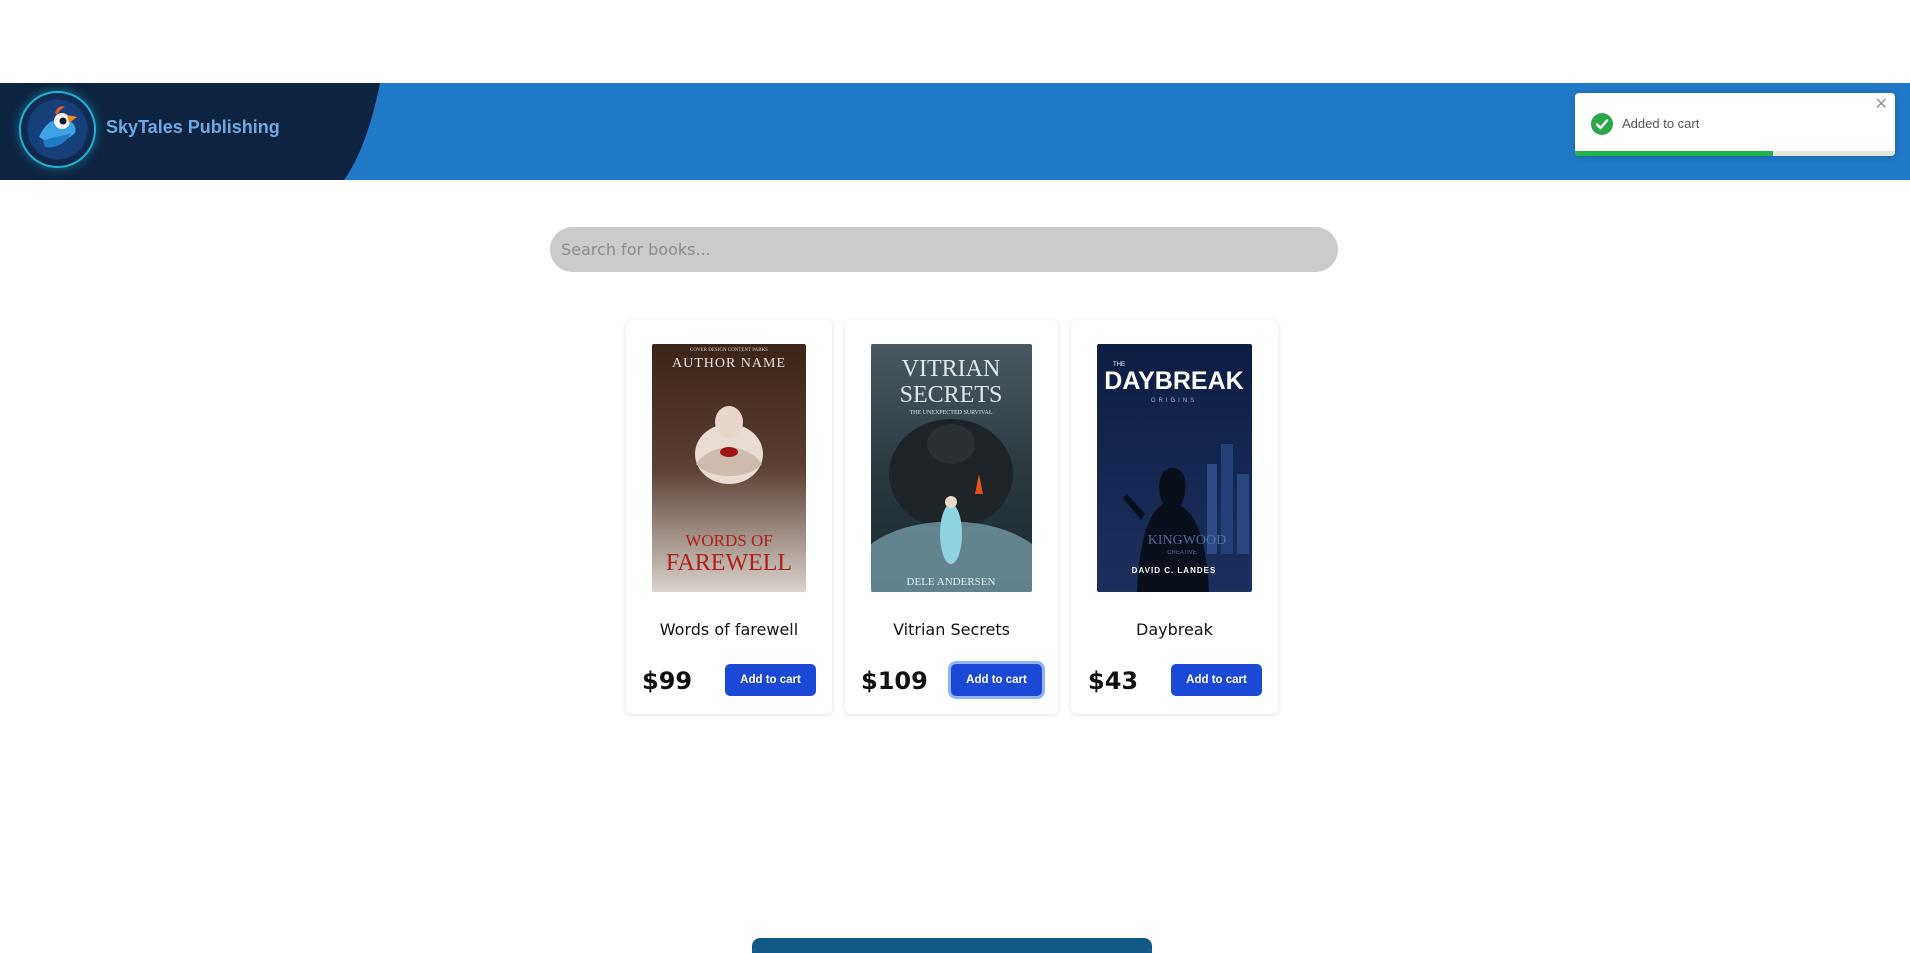 The image size is (1910, 953). I want to click on toast-progress-track, so click(1735, 153).